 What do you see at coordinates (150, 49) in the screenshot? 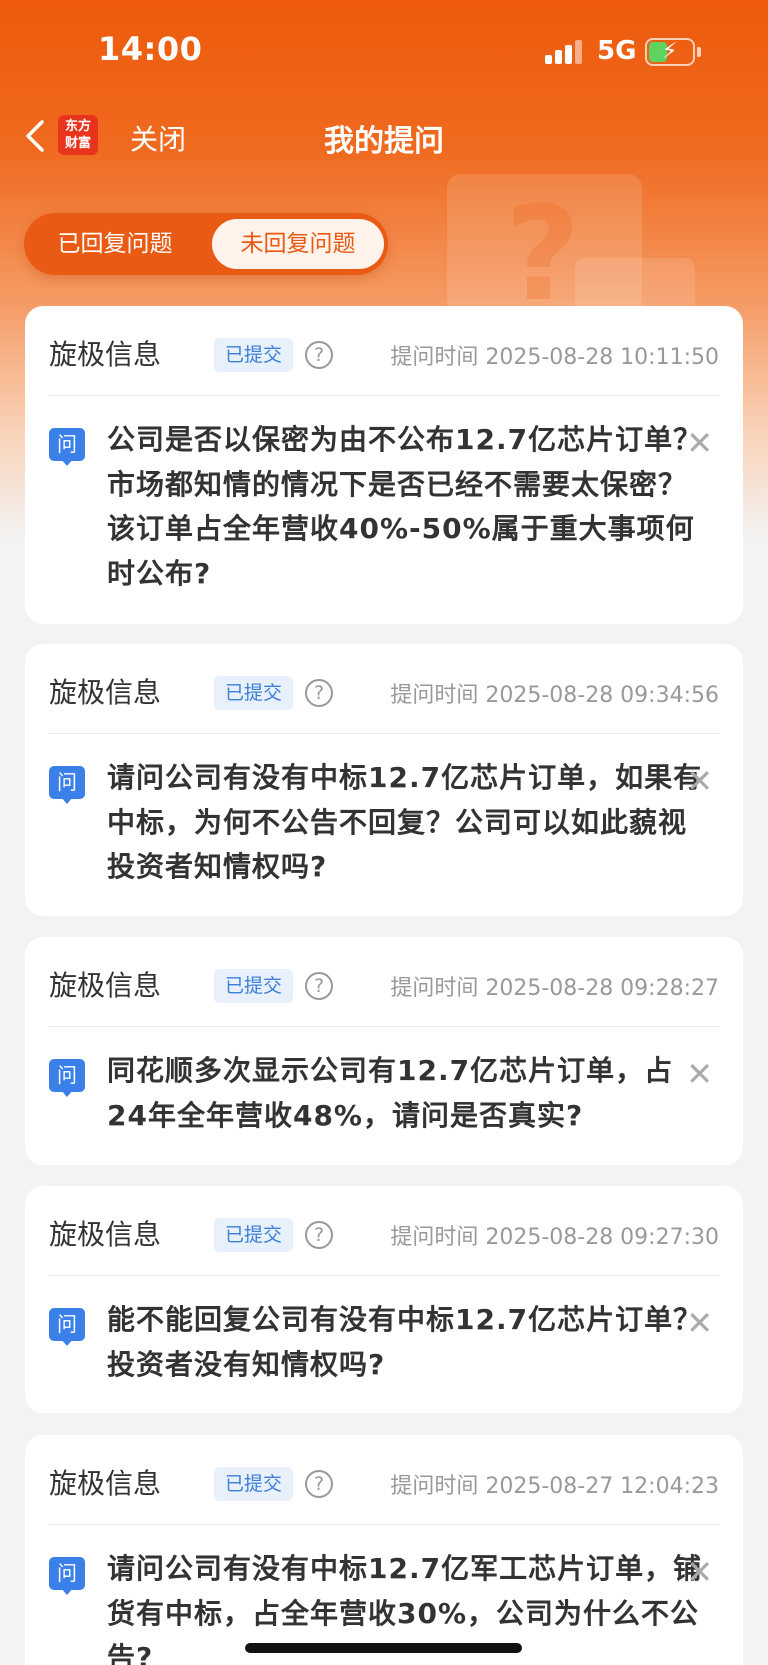
I see `status-time: 14:00` at bounding box center [150, 49].